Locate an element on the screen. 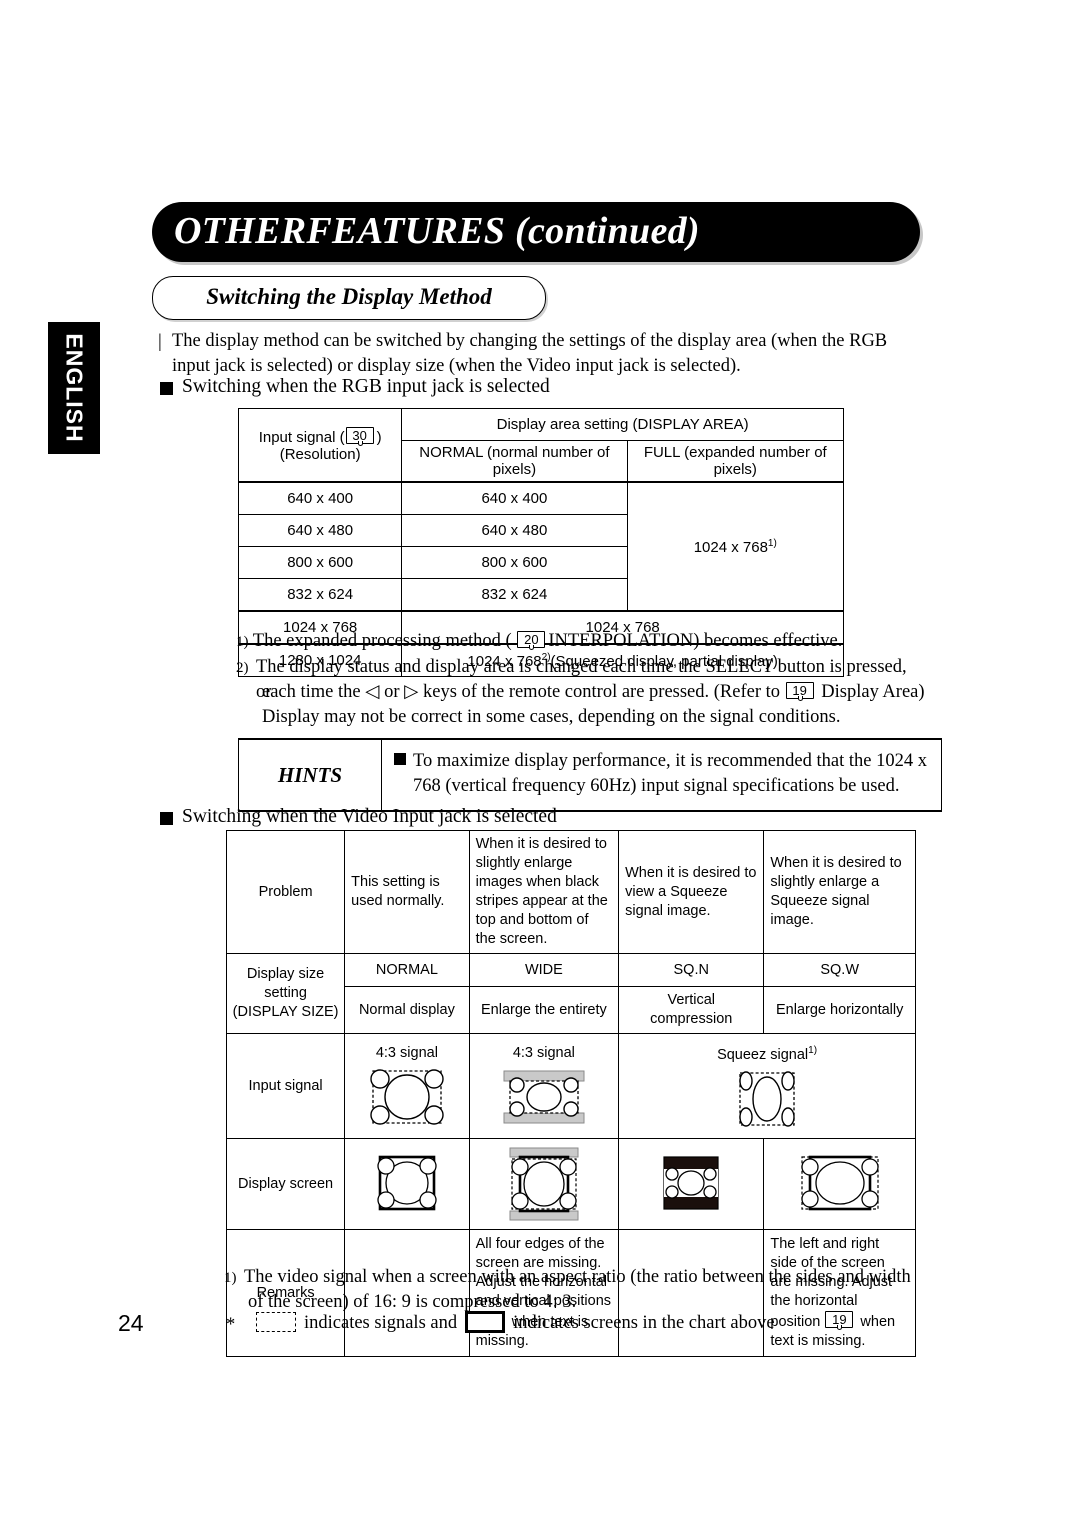  cell-normal-resolution: 800 x 600 is located at coordinates (514, 562).